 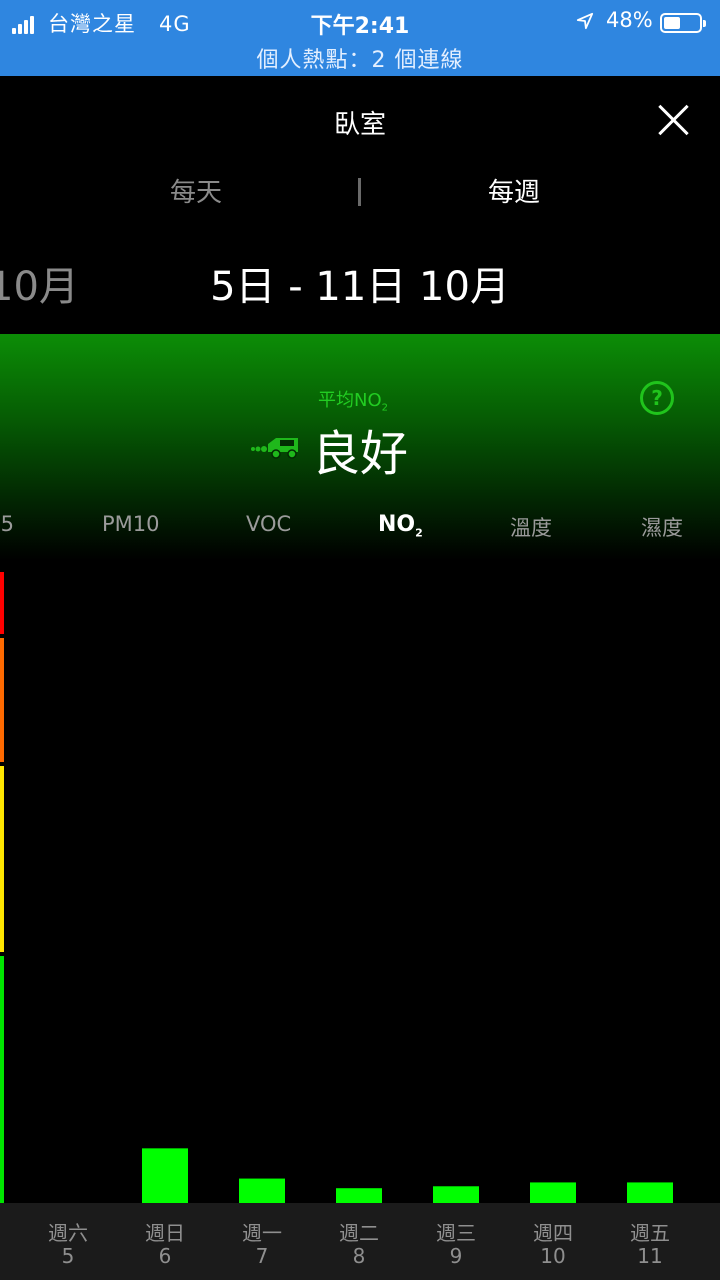 I want to click on x-tick-day: 週二, so click(x=359, y=1233).